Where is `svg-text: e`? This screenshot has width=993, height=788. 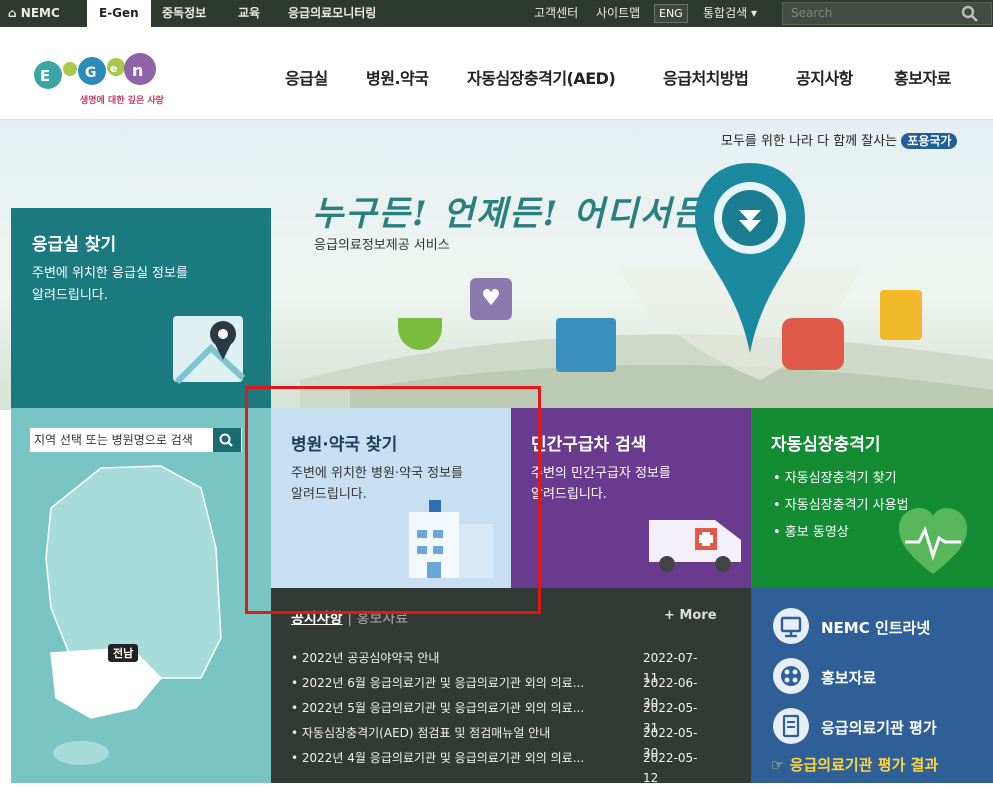
svg-text: e is located at coordinates (113, 68).